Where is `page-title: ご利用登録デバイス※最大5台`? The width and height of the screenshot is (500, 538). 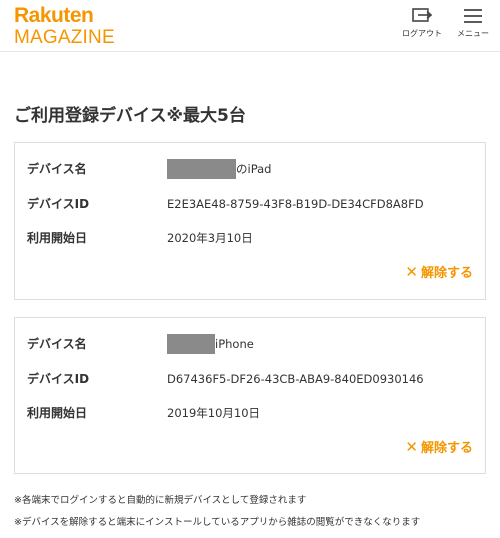
page-title: ご利用登録デバイス※最大5台 is located at coordinates (130, 116).